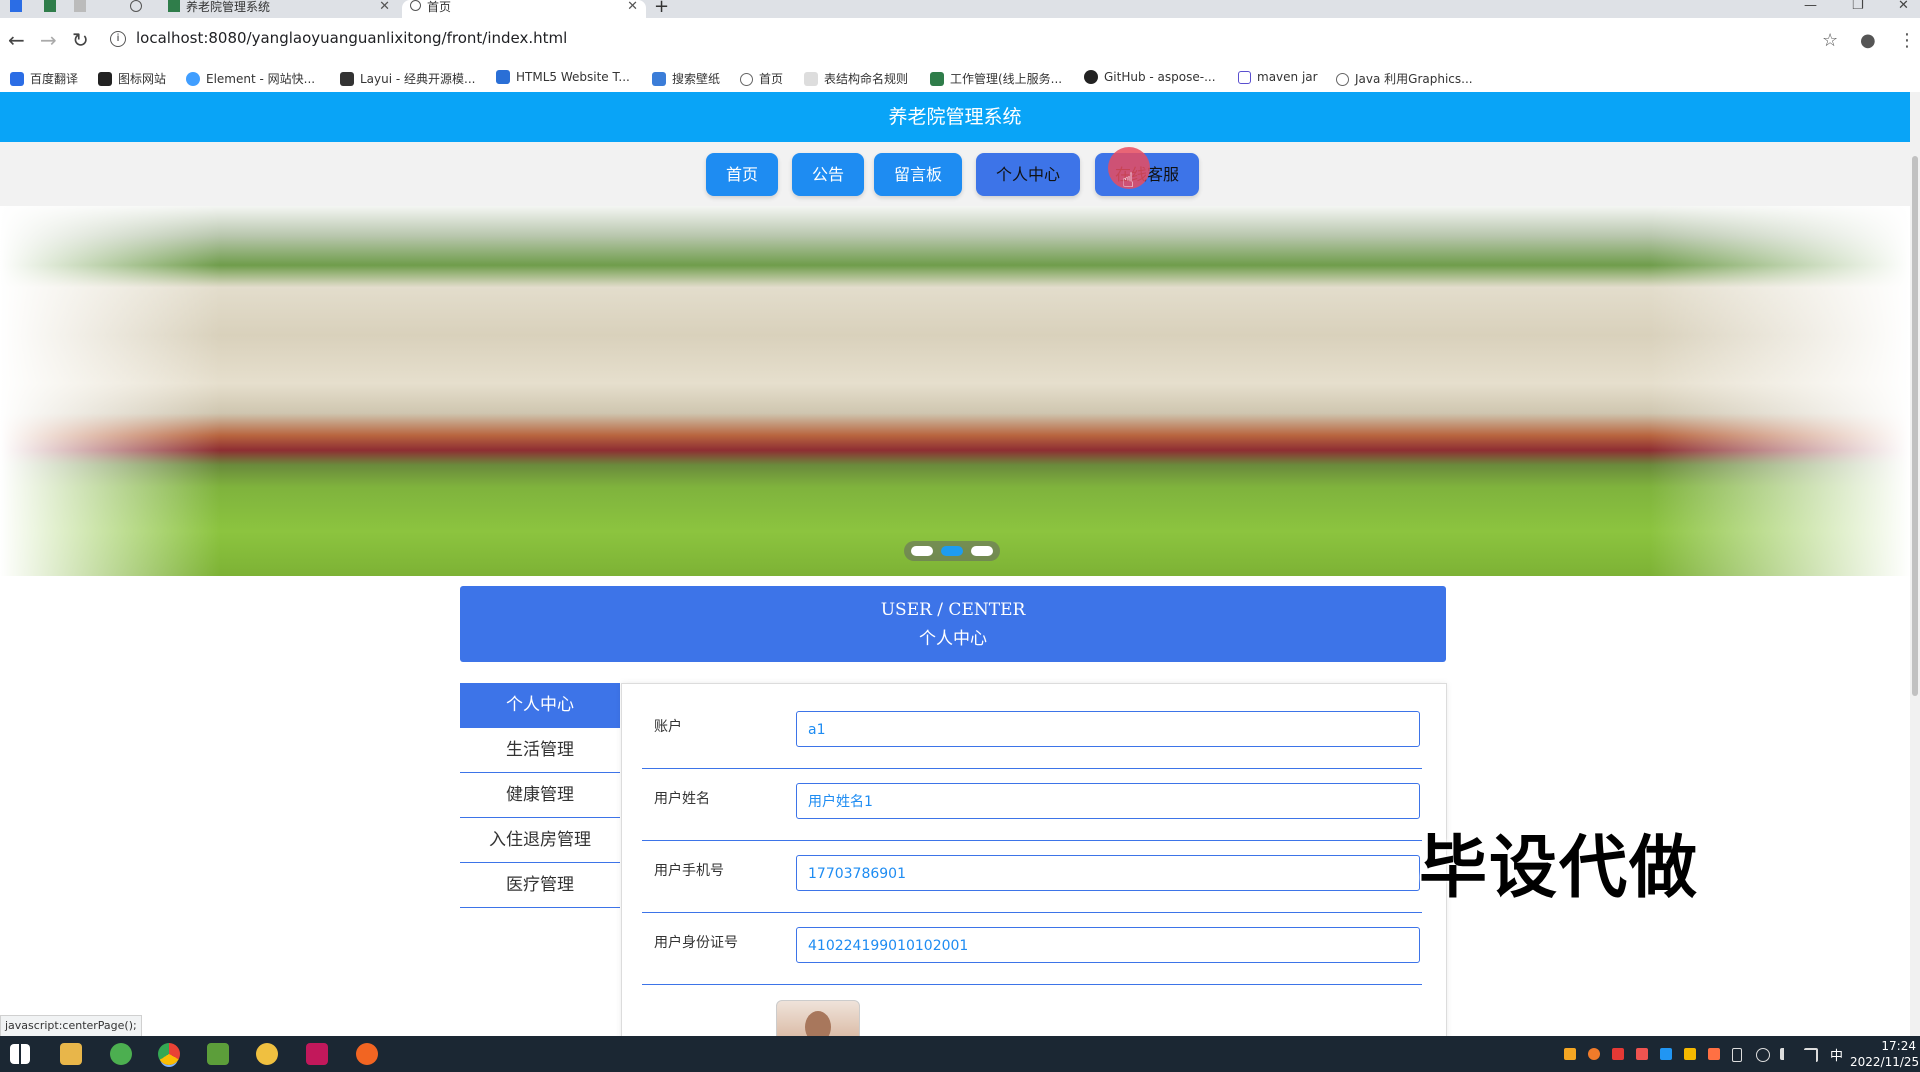 This screenshot has width=1920, height=1072. I want to click on bookmark-item: 图标网站, so click(132, 78).